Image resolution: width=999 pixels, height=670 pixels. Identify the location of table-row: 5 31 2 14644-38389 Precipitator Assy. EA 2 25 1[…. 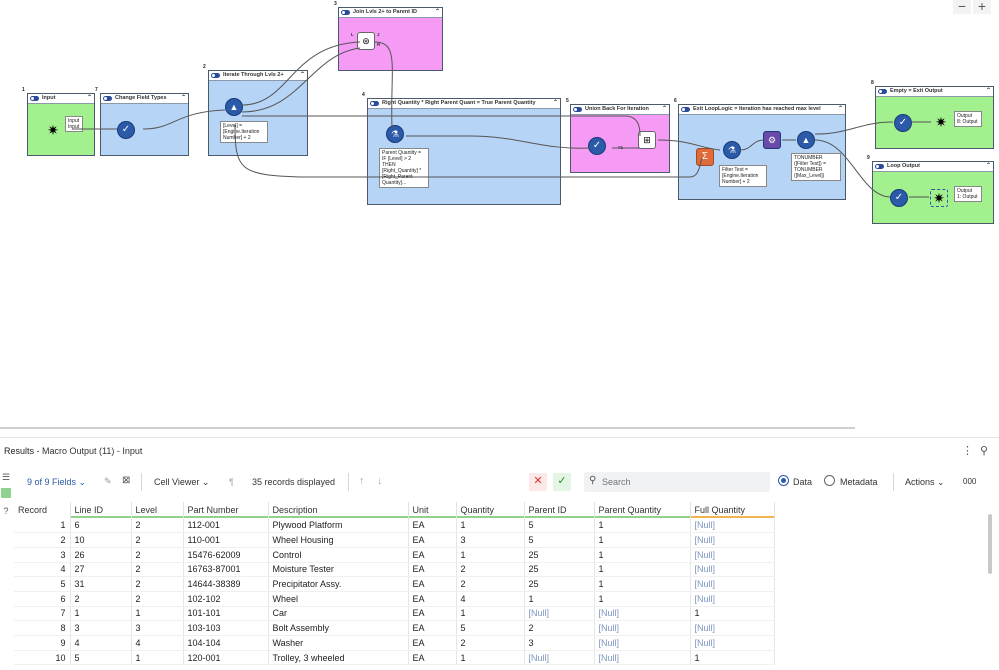
(394, 584).